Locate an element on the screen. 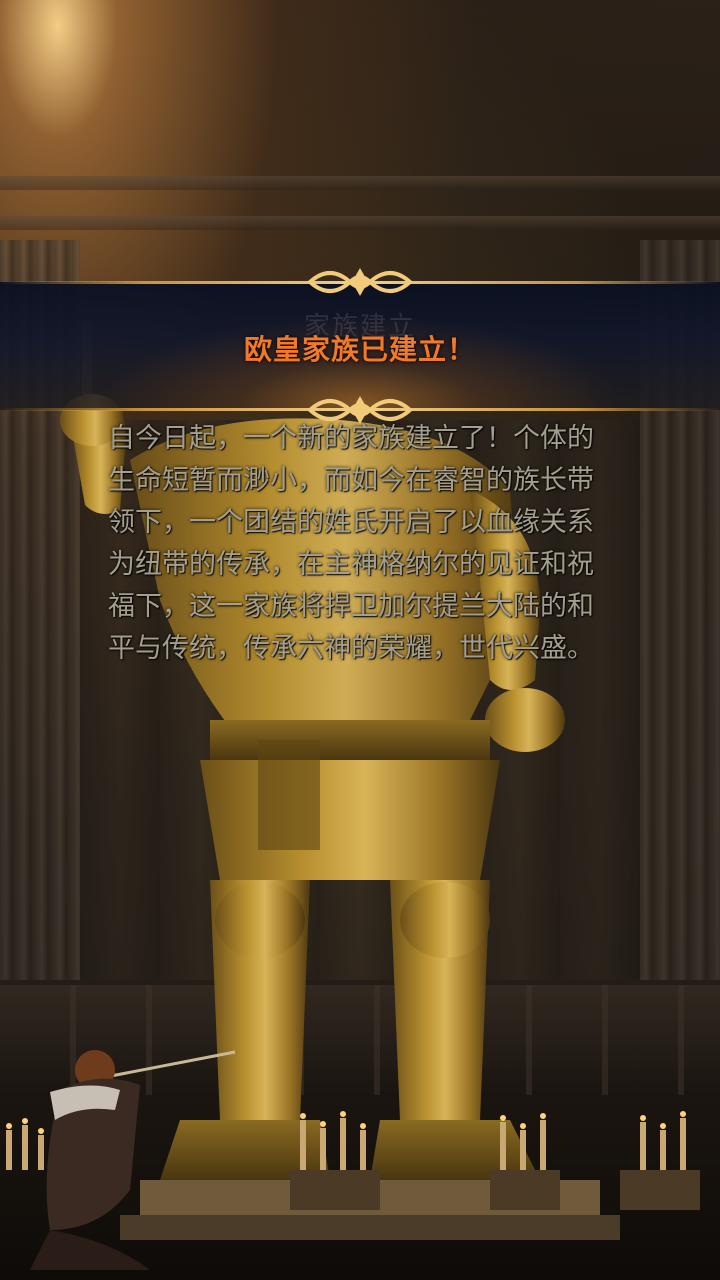 Image resolution: width=720 pixels, height=1280 pixels. family-established-title: 欧皇家族已建立！ is located at coordinates (359, 349).